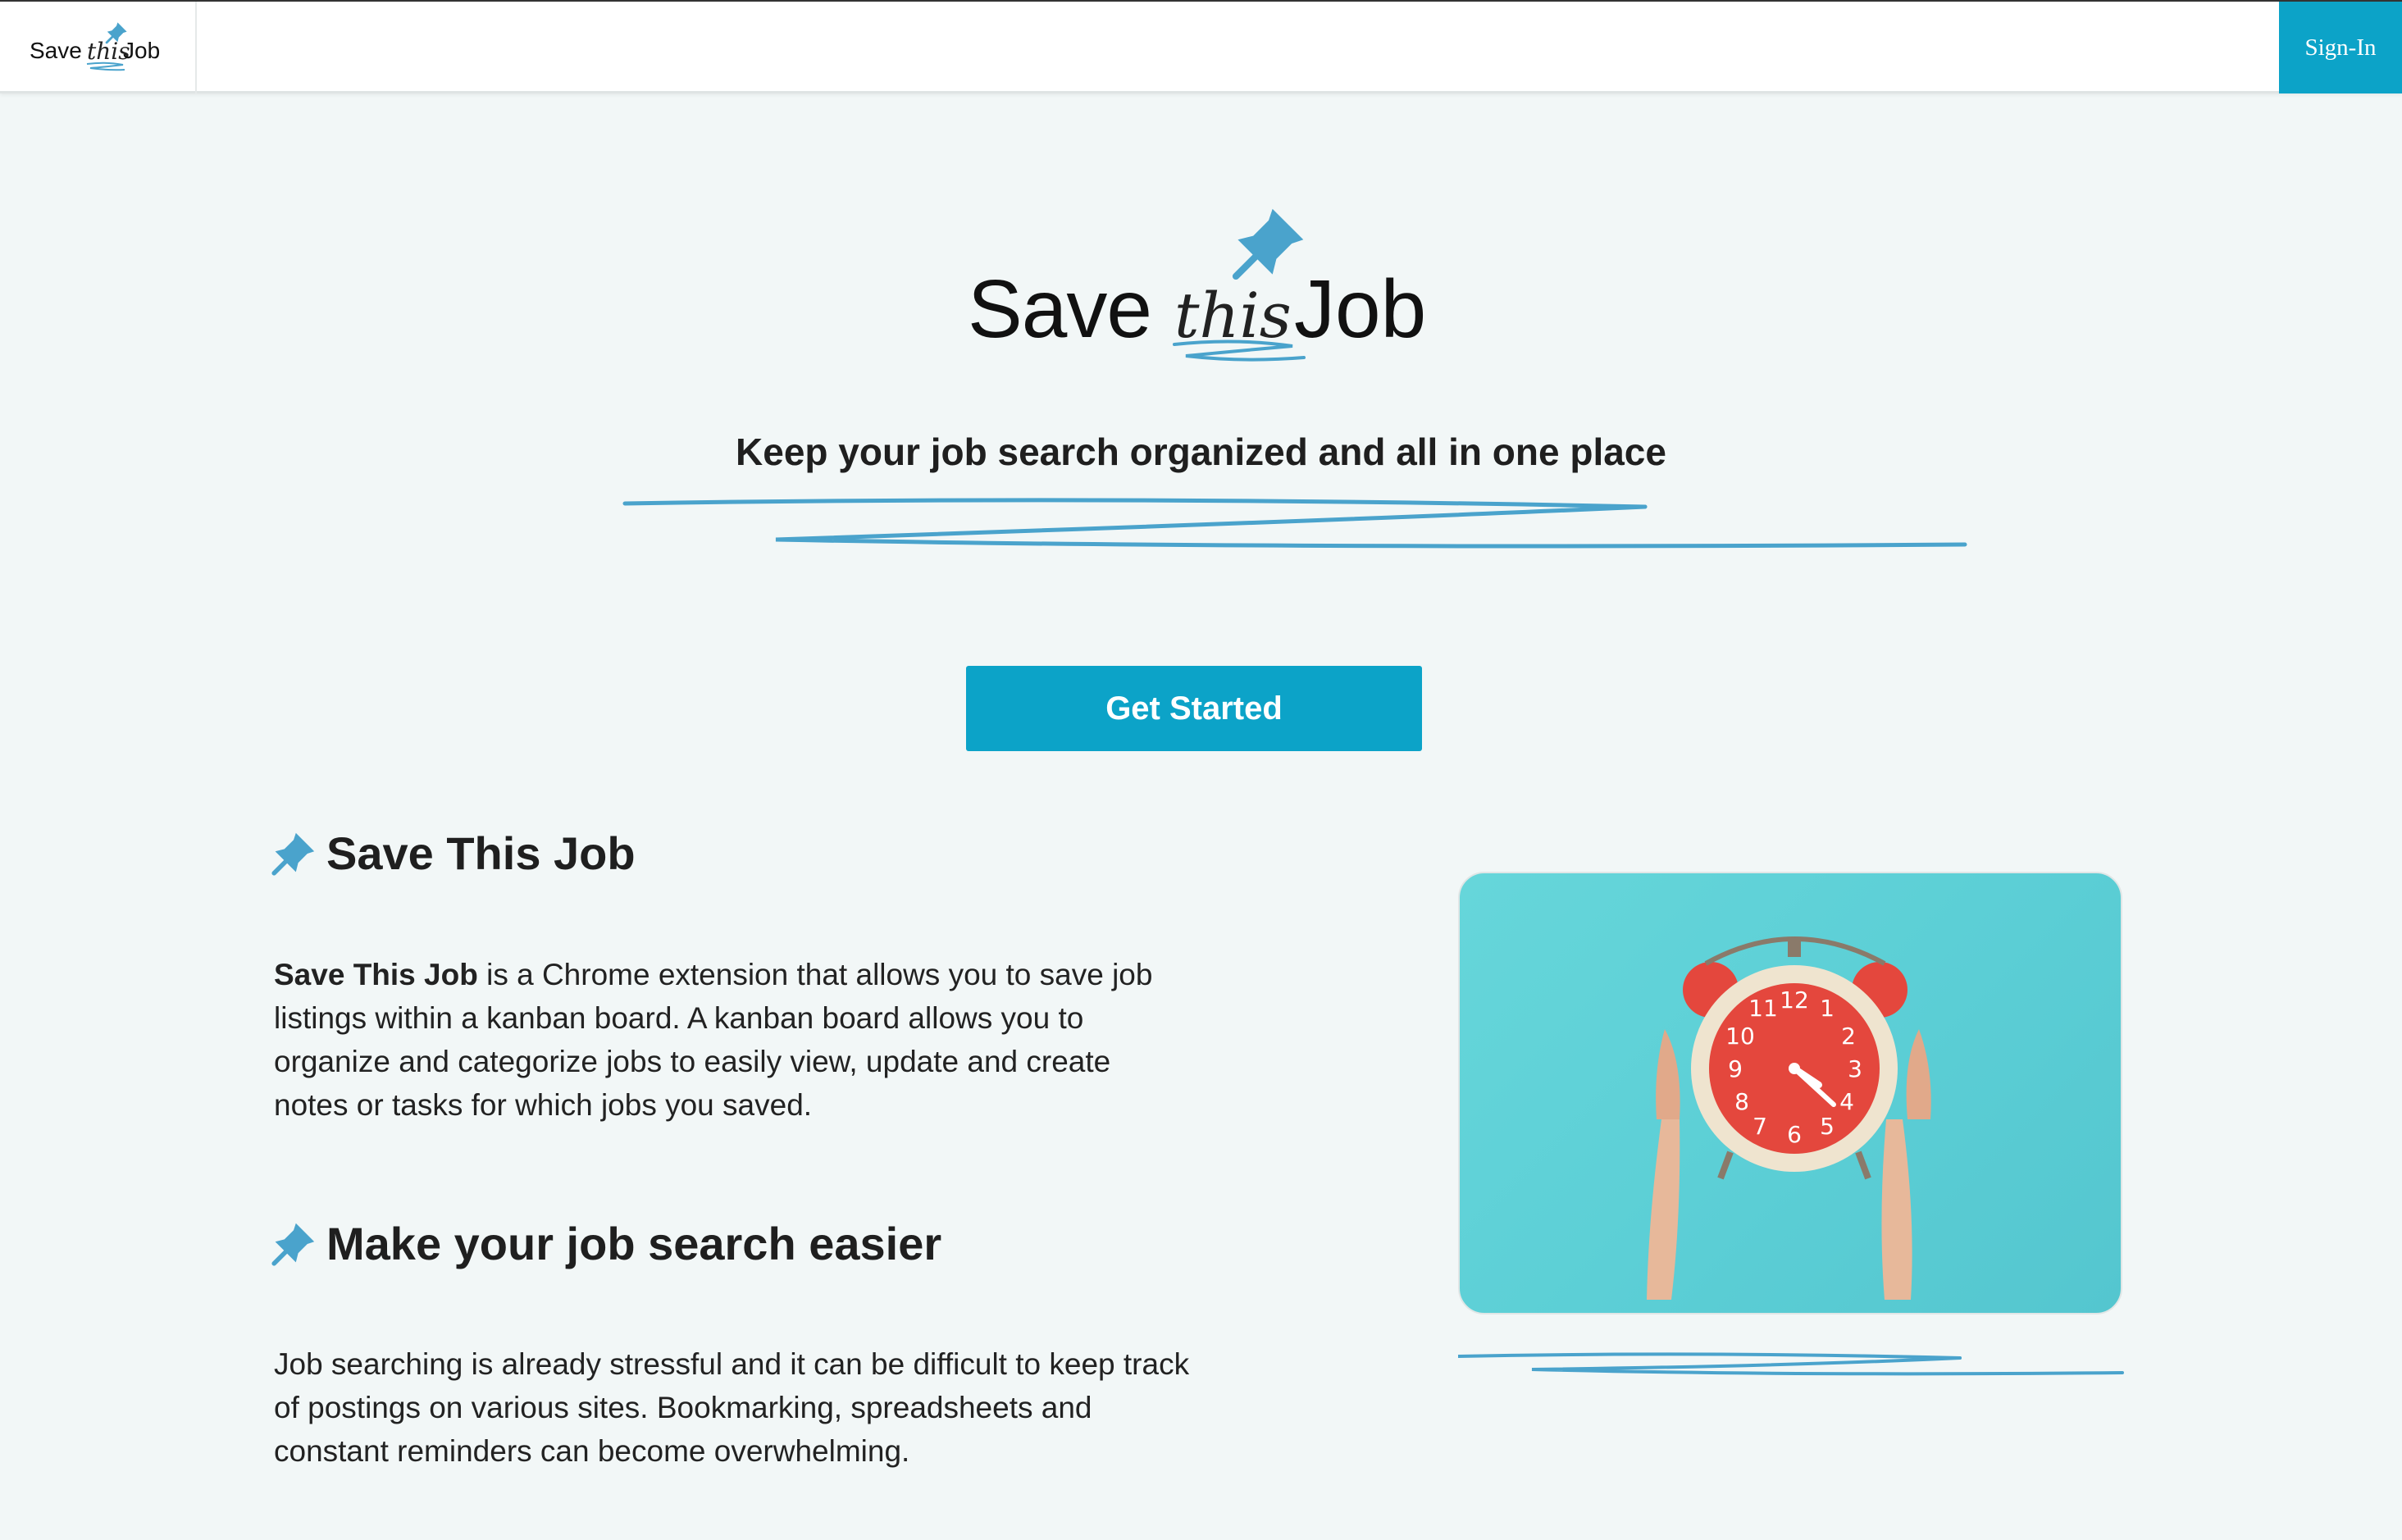 This screenshot has height=1540, width=2402. What do you see at coordinates (1846, 1101) in the screenshot?
I see `clock-number: 4` at bounding box center [1846, 1101].